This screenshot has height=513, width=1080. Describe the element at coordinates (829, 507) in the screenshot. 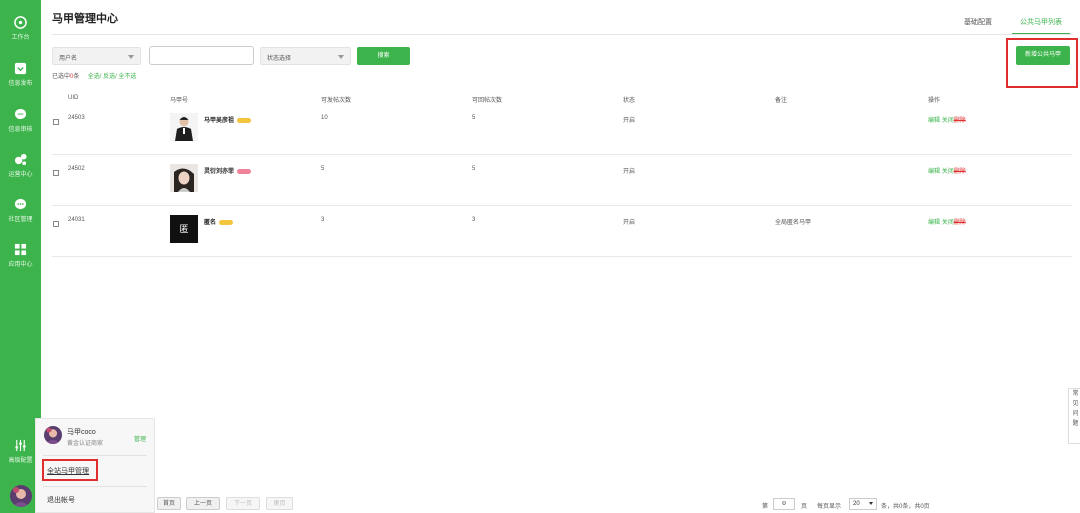

I see `per-page-label: 每页显示` at that location.